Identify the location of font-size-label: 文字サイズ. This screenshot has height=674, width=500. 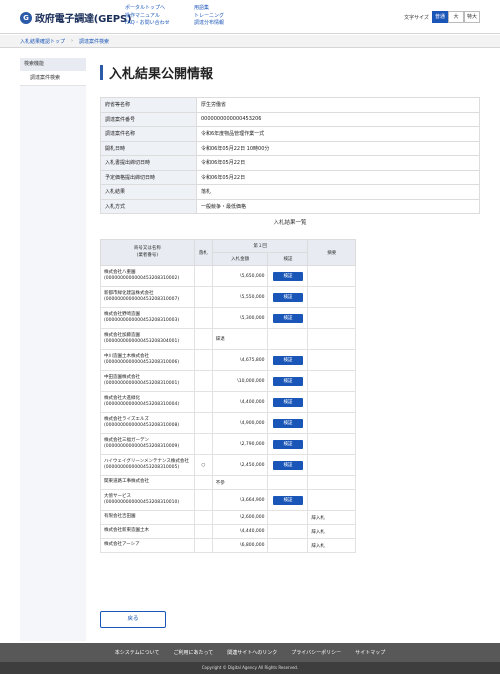
(416, 17).